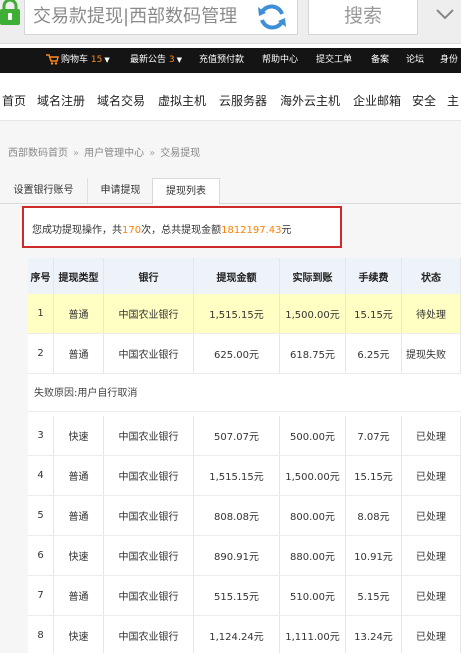 The image size is (461, 653). Describe the element at coordinates (313, 353) in the screenshot. I see `cell-received: 618.75元` at that location.